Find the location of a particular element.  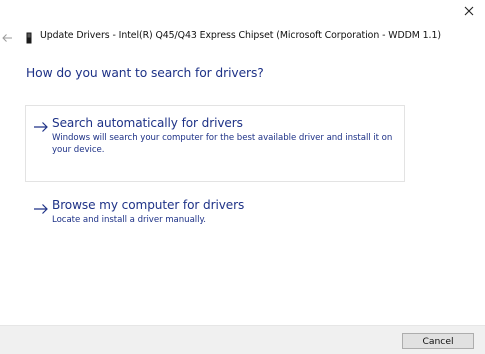

option-description: Locate and install a driver manually. is located at coordinates (129, 220).